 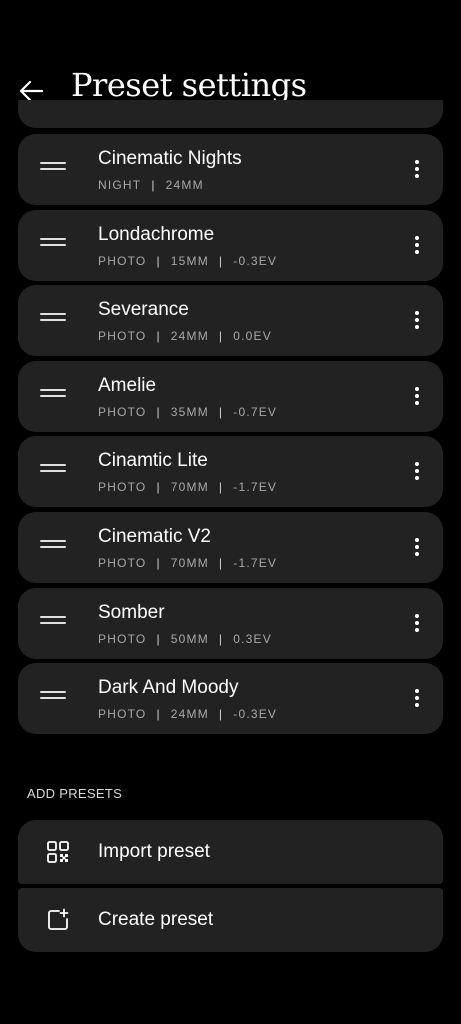 I want to click on preset-meta-value: -0.7EV, so click(x=255, y=411).